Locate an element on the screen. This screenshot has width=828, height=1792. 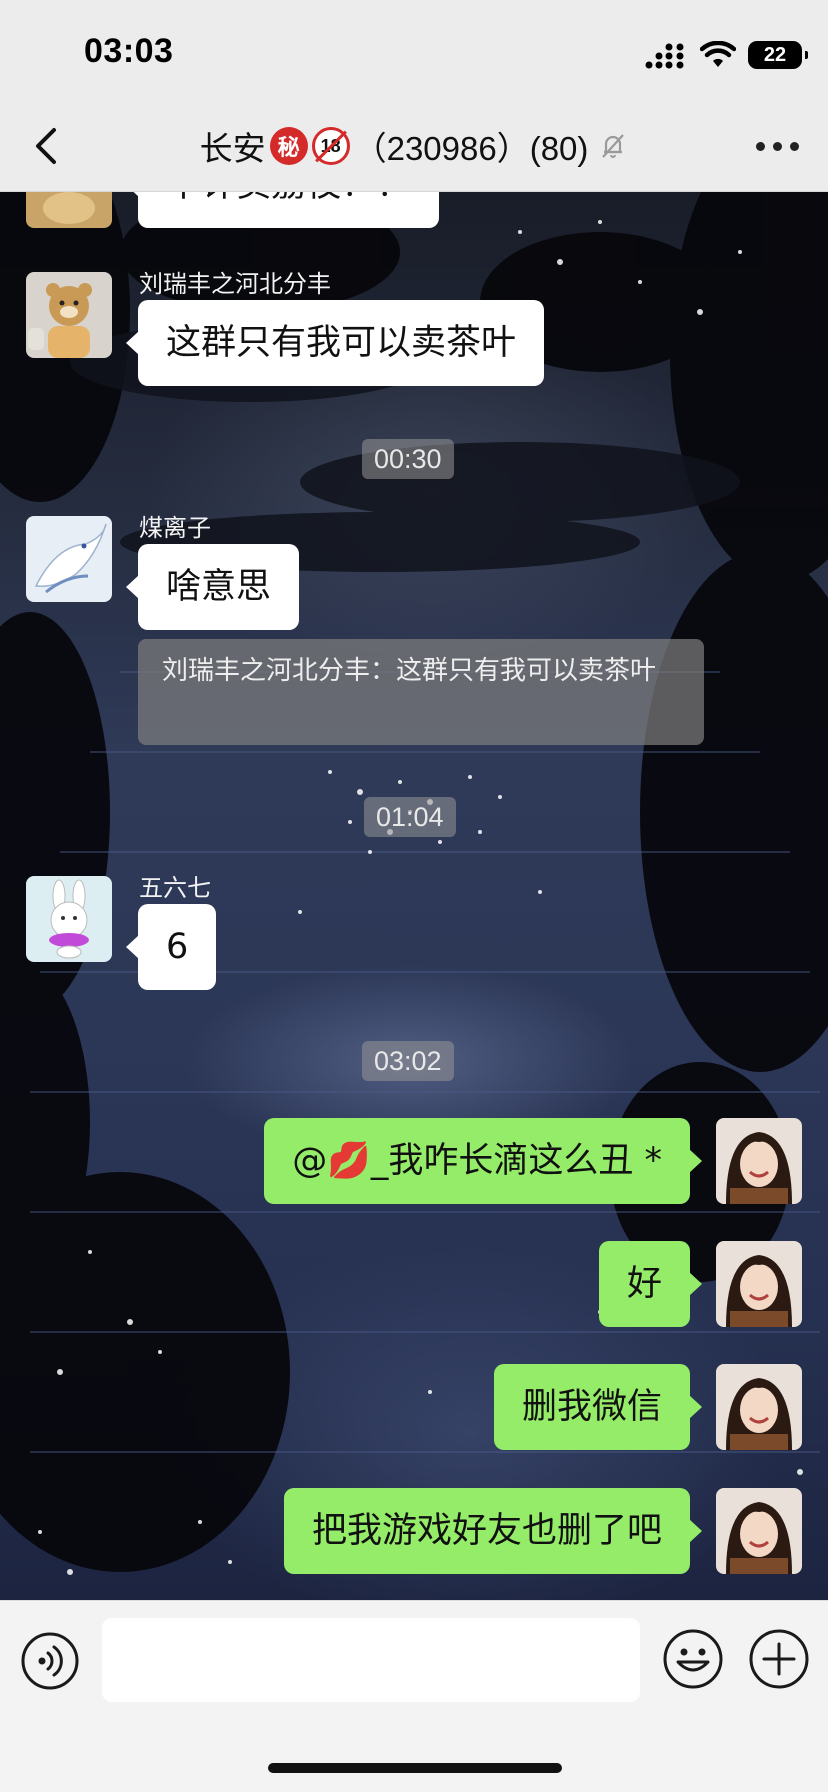
message-bubble: 6 is located at coordinates (171, 947).